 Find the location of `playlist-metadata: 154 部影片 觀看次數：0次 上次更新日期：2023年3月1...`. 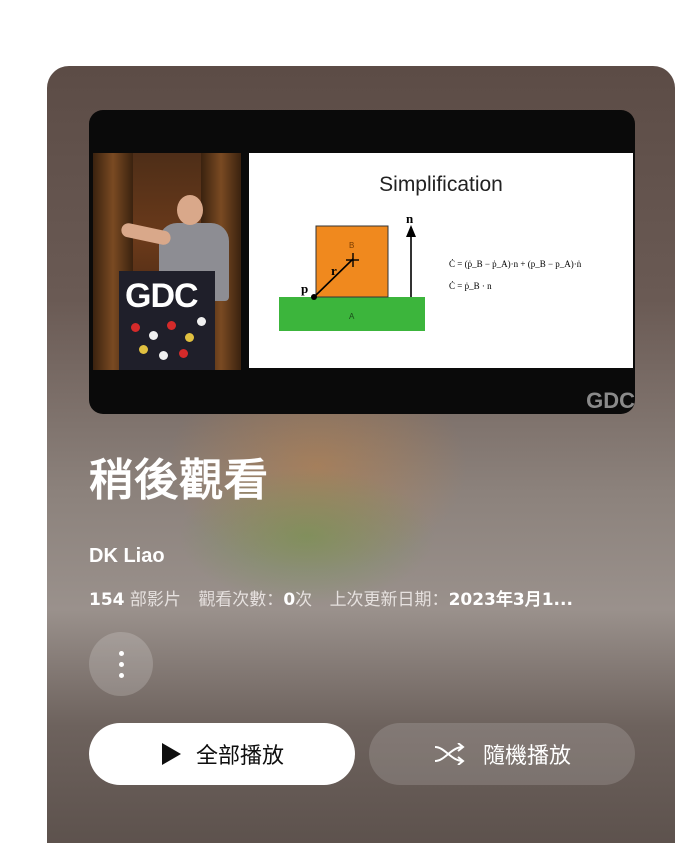

playlist-metadata: 154 部影片 觀看次數：0次 上次更新日期：2023年3月1... is located at coordinates (331, 597).